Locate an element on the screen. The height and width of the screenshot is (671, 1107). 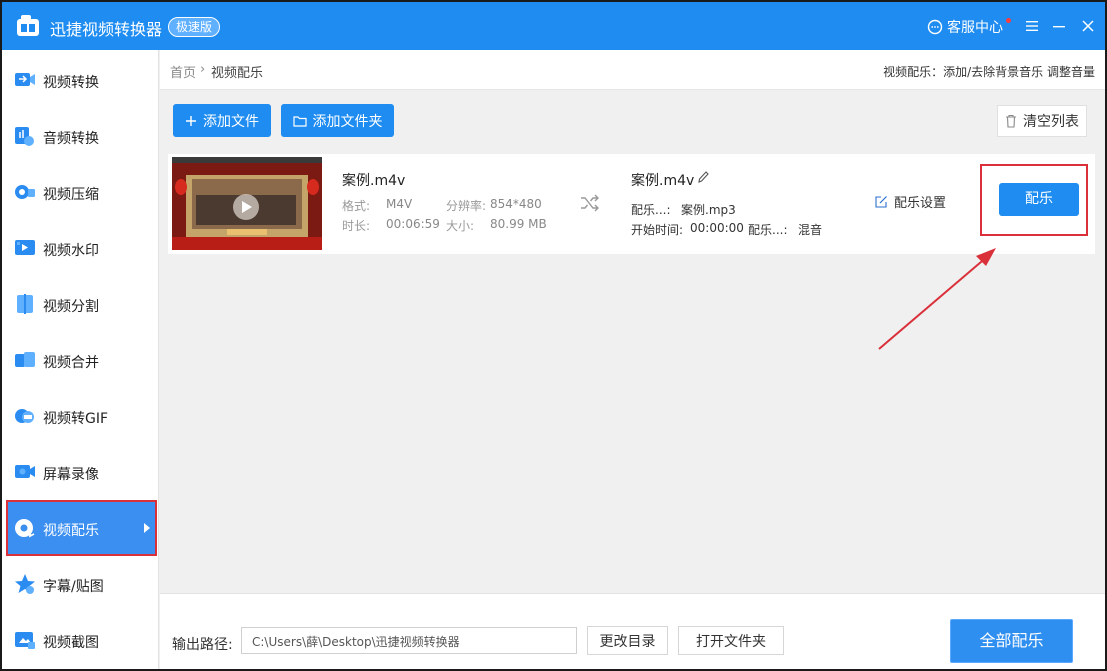
sidebar-item-video-convert: 视频转换 is located at coordinates (79, 80).